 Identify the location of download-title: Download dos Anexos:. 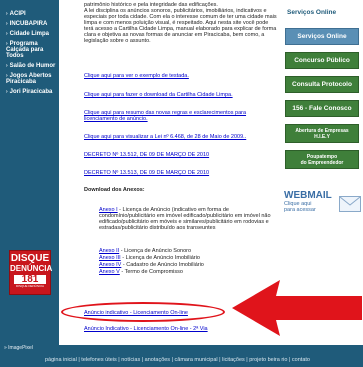
(114, 190).